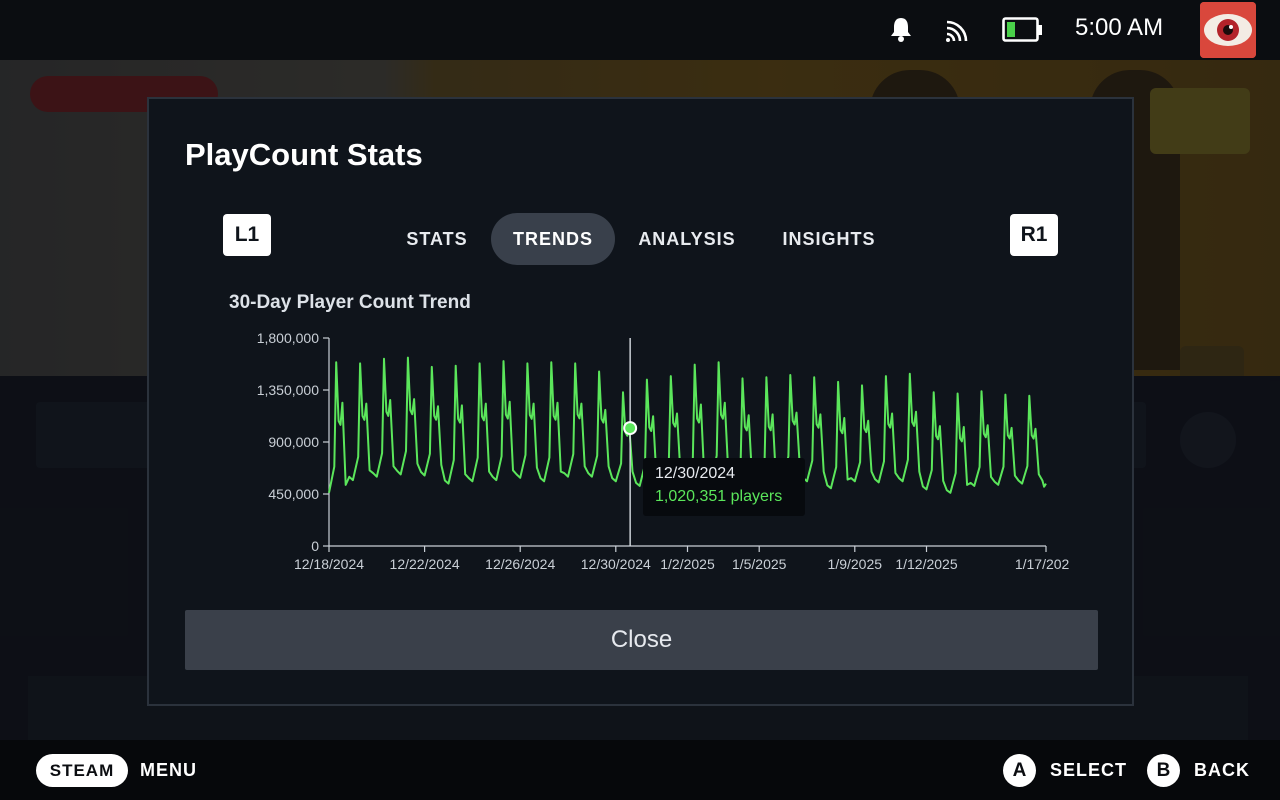 The width and height of the screenshot is (1280, 800). I want to click on x-tick-label: 1/5/2025, so click(759, 564).